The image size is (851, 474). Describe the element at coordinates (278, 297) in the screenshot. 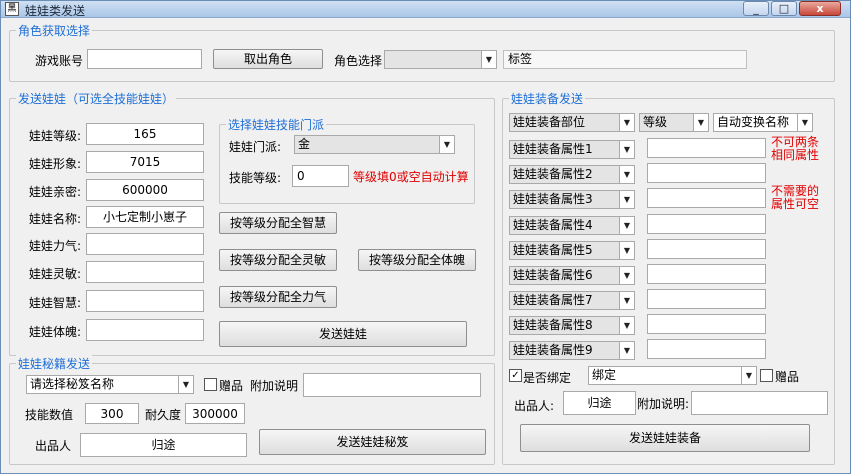

I see `assign-strength-button: 按等级分配全力气` at that location.